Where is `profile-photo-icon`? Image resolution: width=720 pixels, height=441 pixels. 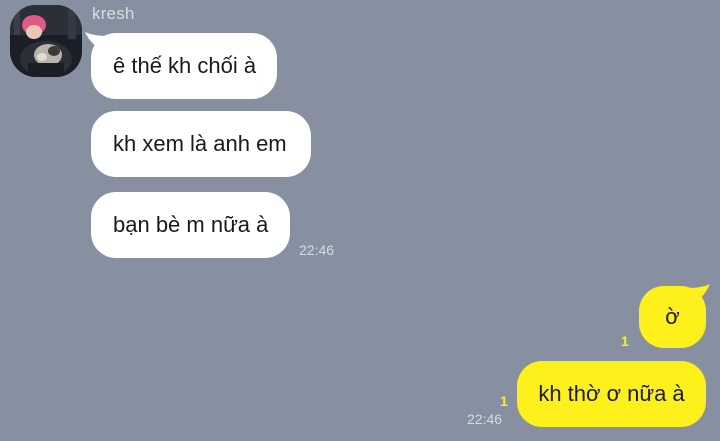
profile-photo-icon is located at coordinates (46, 41).